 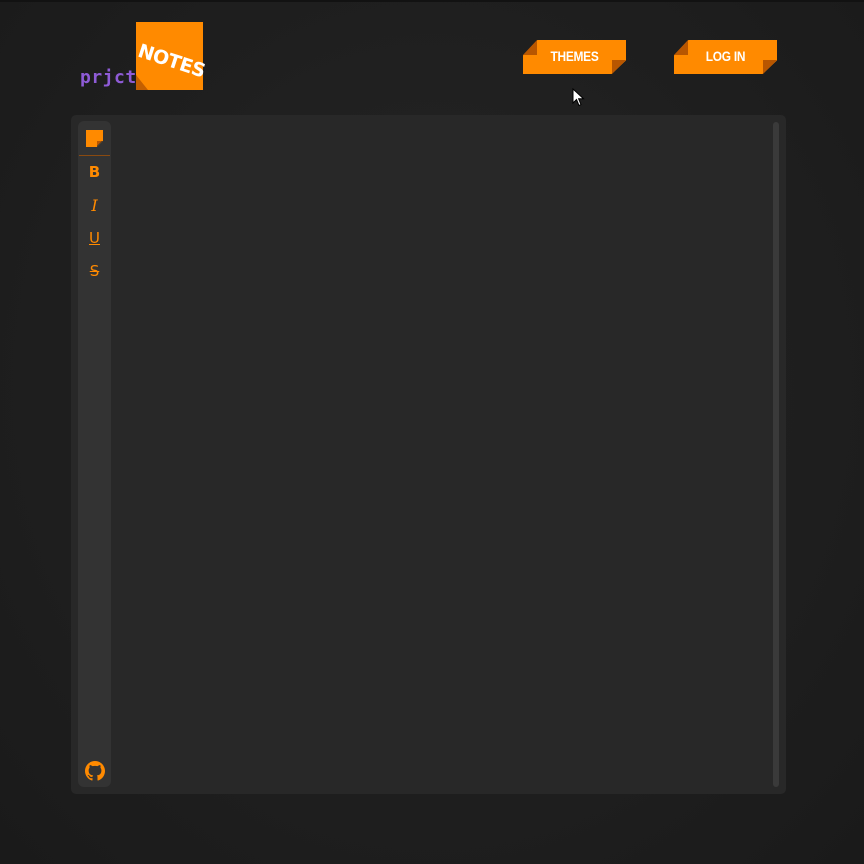 I want to click on bold-button: B, so click(x=94, y=172).